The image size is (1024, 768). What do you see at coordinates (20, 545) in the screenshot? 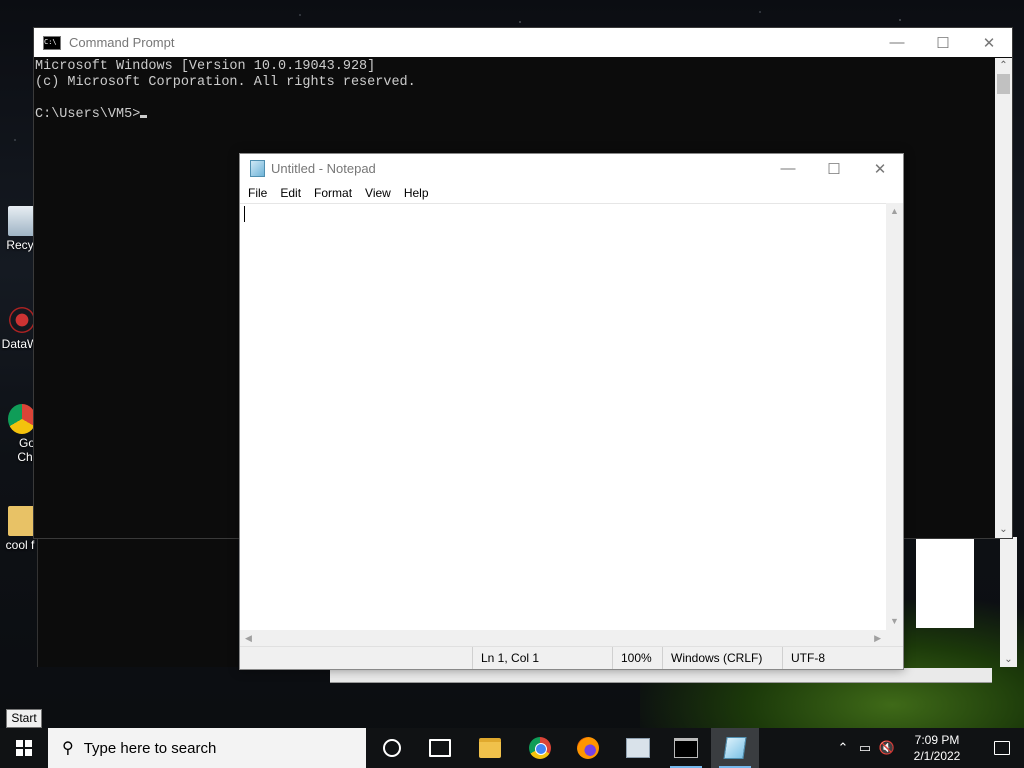
I see `desktop-icon-label: cool f` at bounding box center [20, 545].